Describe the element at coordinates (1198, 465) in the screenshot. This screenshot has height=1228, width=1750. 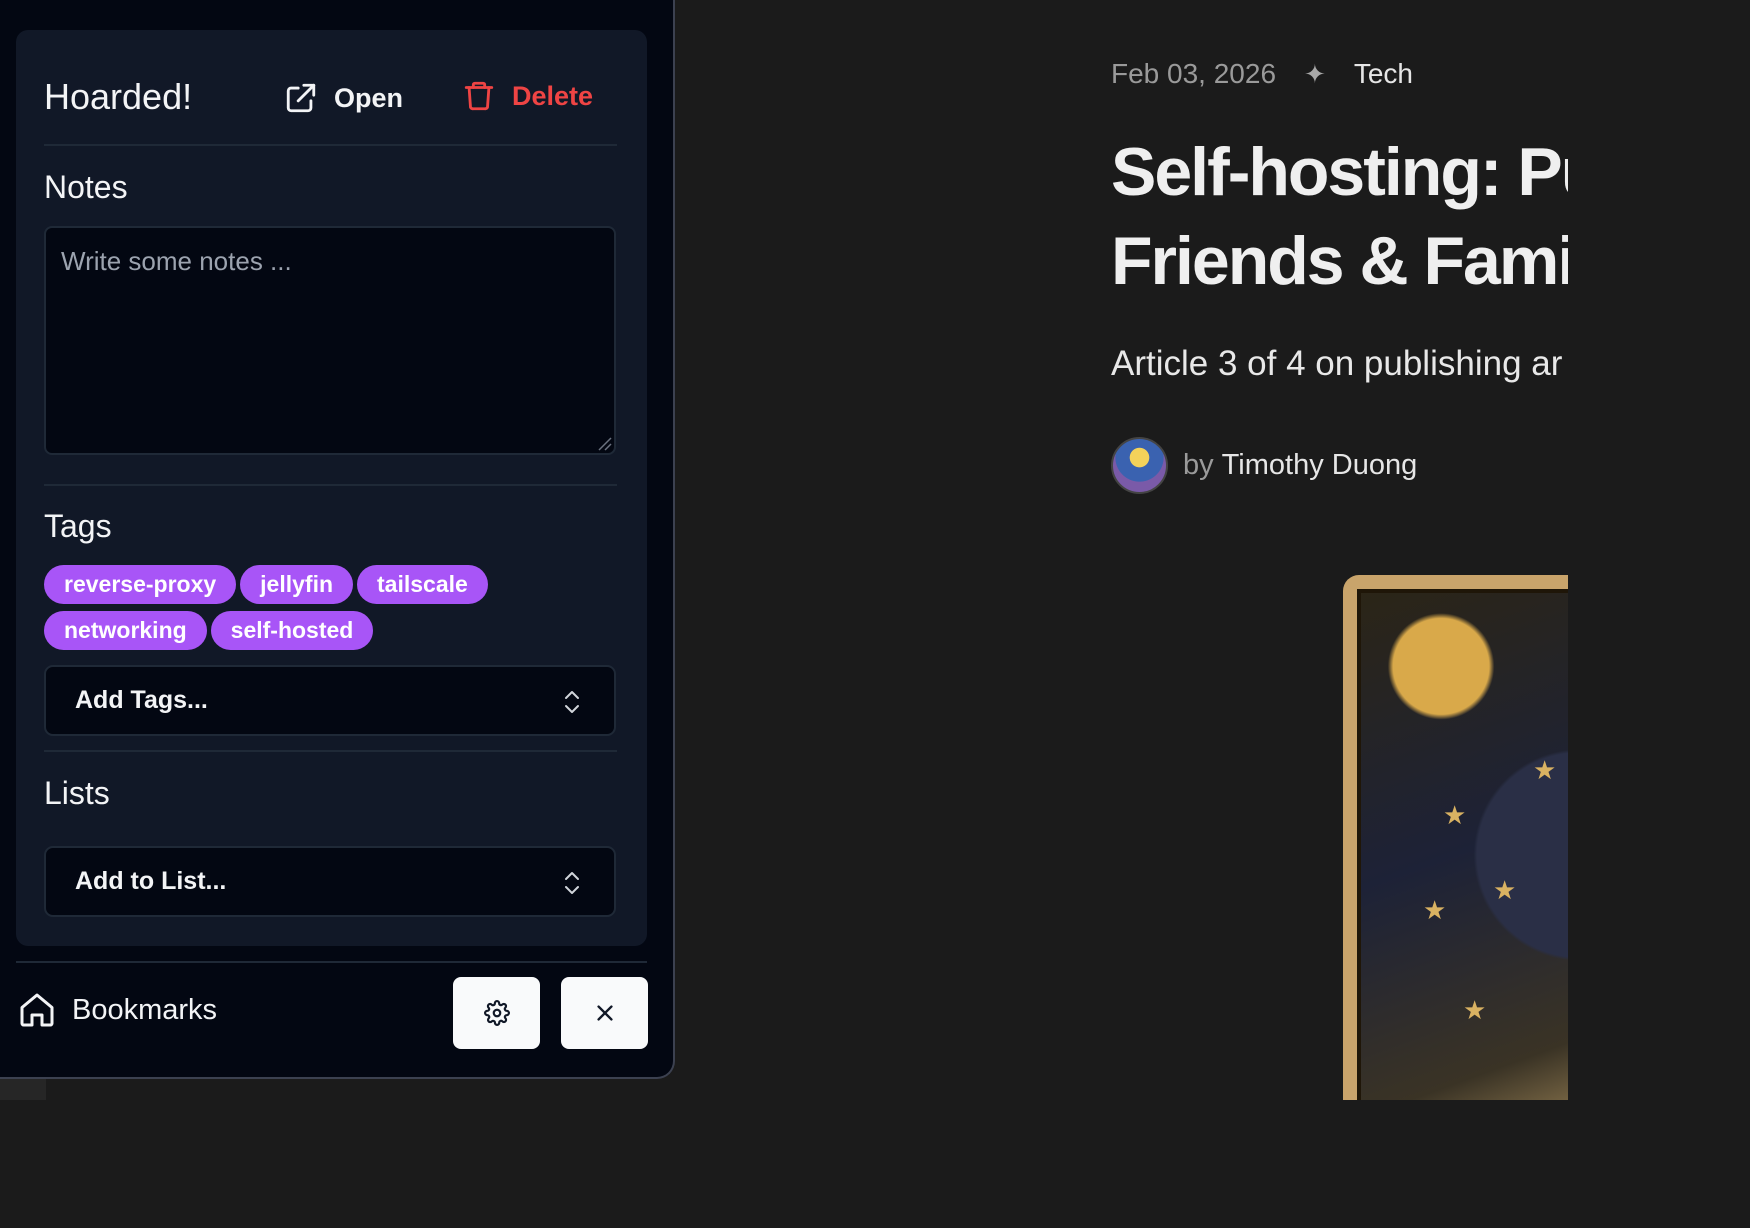
I see `by-label: by` at that location.